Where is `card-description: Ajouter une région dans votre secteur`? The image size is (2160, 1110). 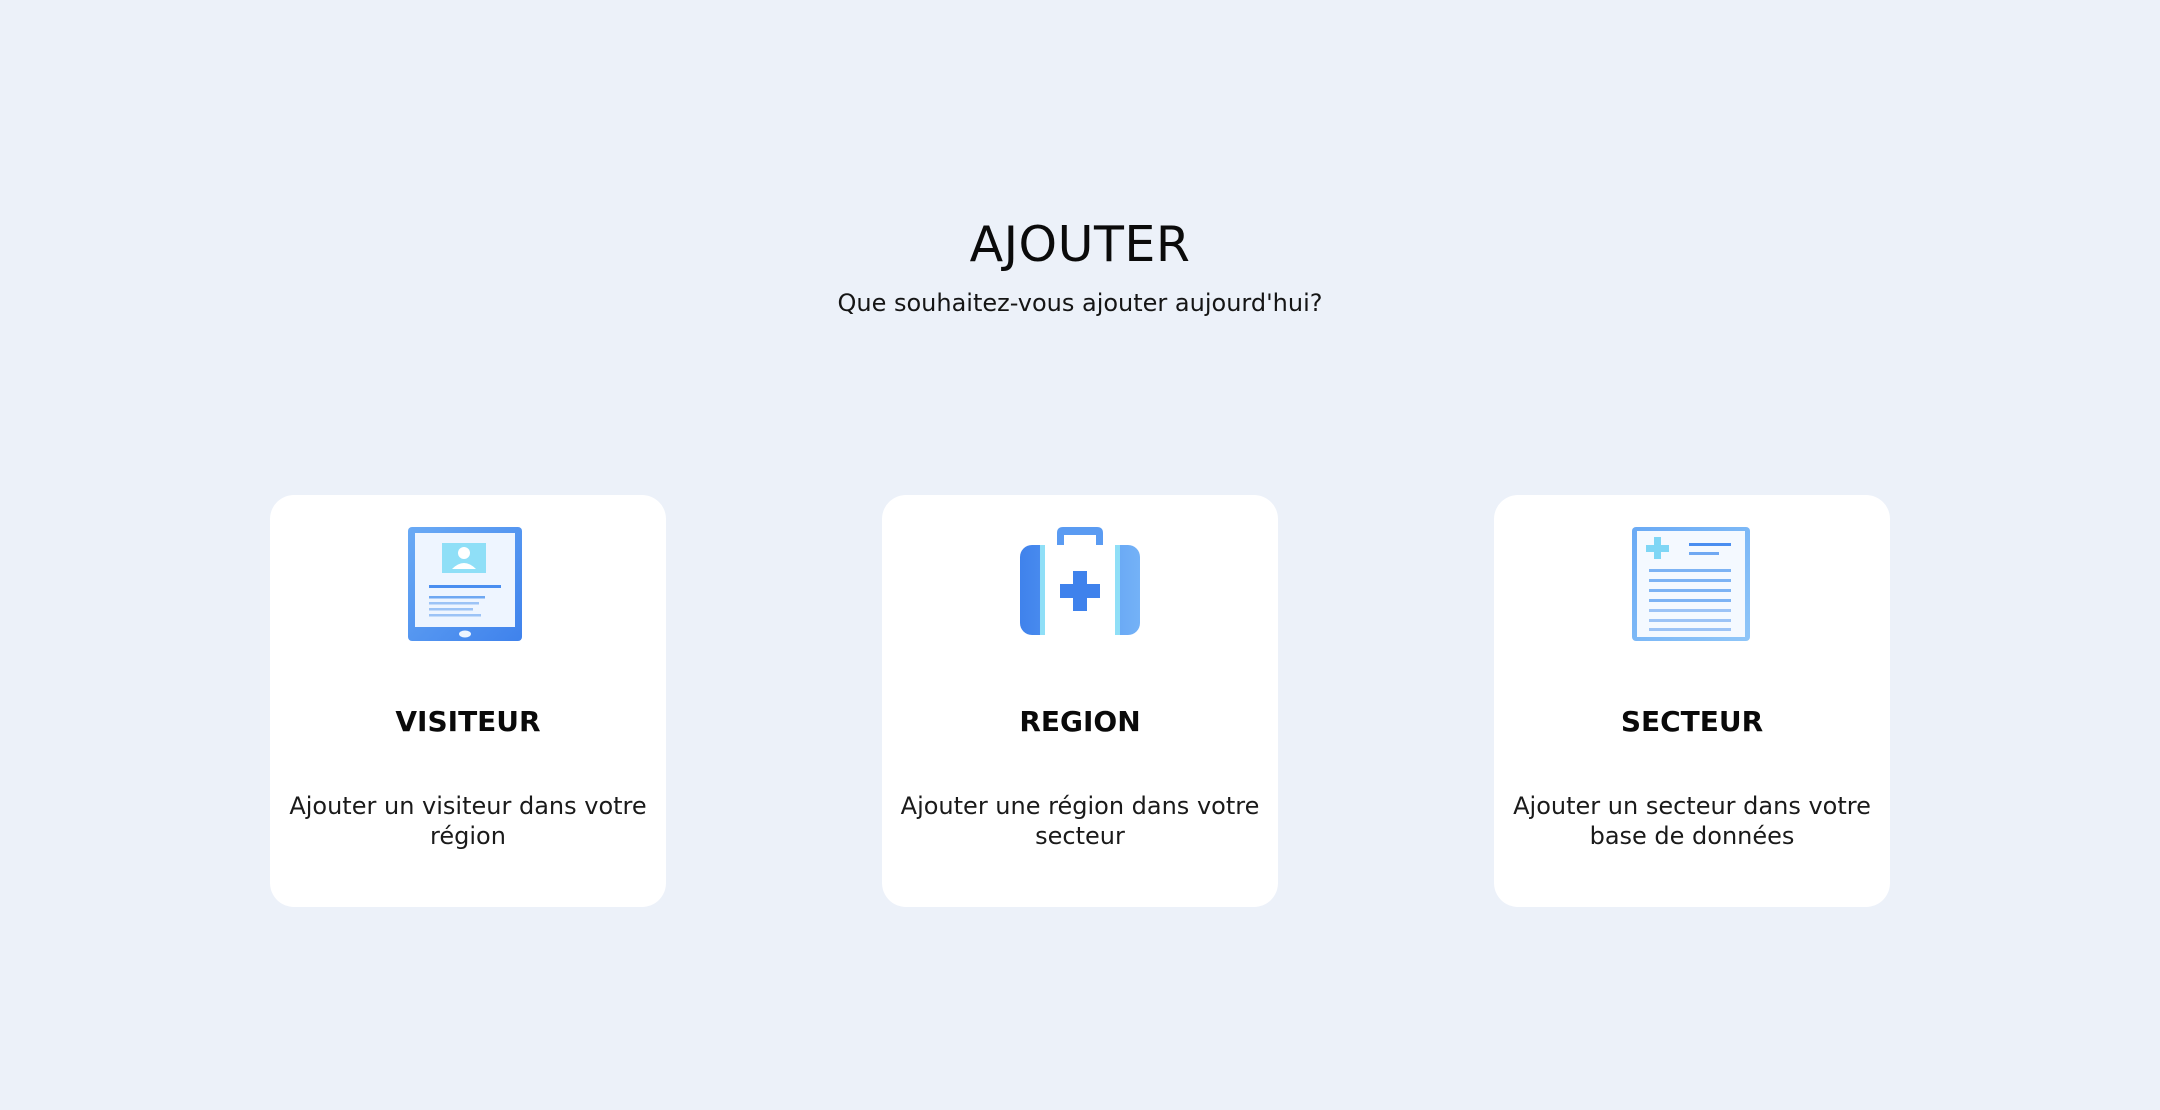 card-description: Ajouter une région dans votre secteur is located at coordinates (1080, 821).